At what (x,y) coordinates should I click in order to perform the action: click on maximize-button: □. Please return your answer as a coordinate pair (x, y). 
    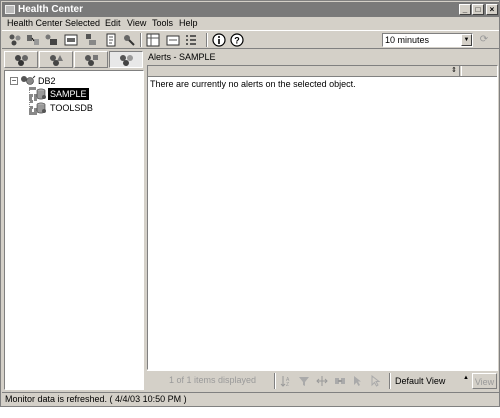
    Looking at the image, I should click on (478, 9).